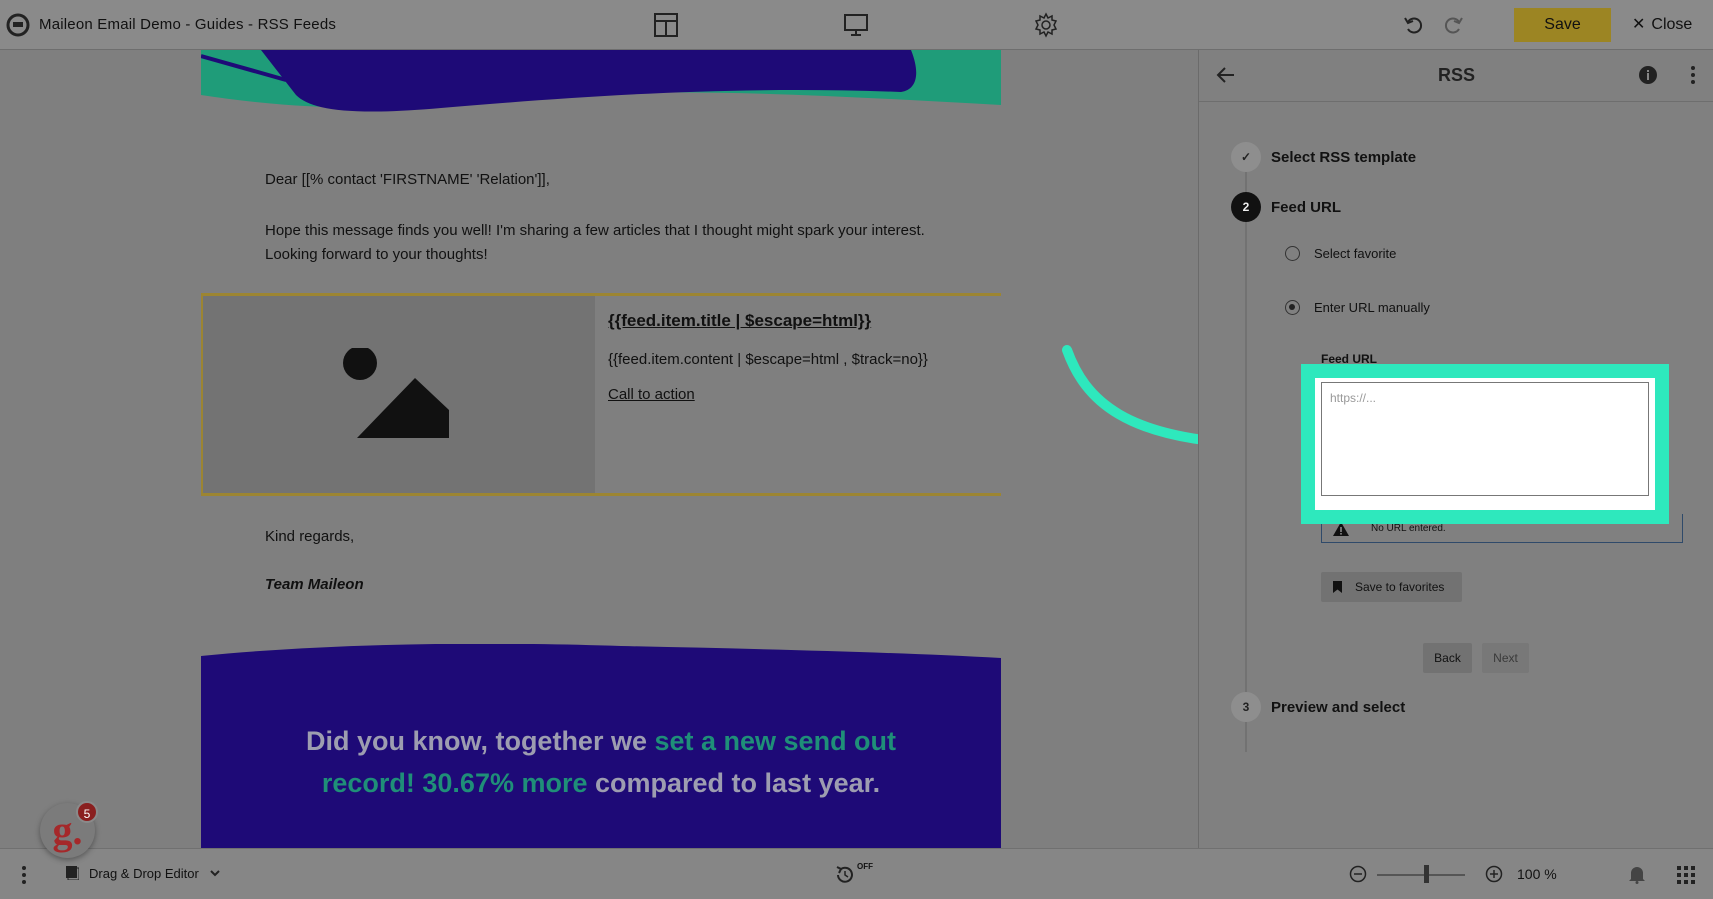  Describe the element at coordinates (1355, 253) in the screenshot. I see `radio-select-favorite-label: Select favorite` at that location.